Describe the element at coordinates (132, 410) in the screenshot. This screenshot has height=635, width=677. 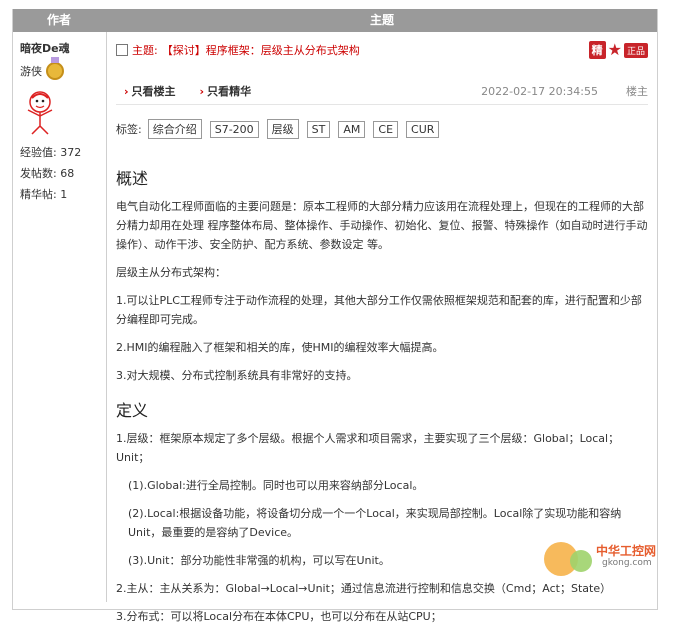
I see `heading-definition: 定义` at that location.